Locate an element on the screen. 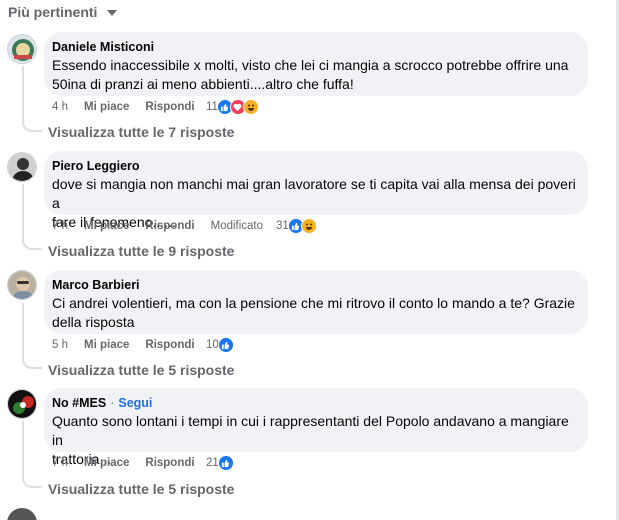 Image resolution: width=619 pixels, height=520 pixels. reaction-summary: 31 is located at coordinates (296, 226).